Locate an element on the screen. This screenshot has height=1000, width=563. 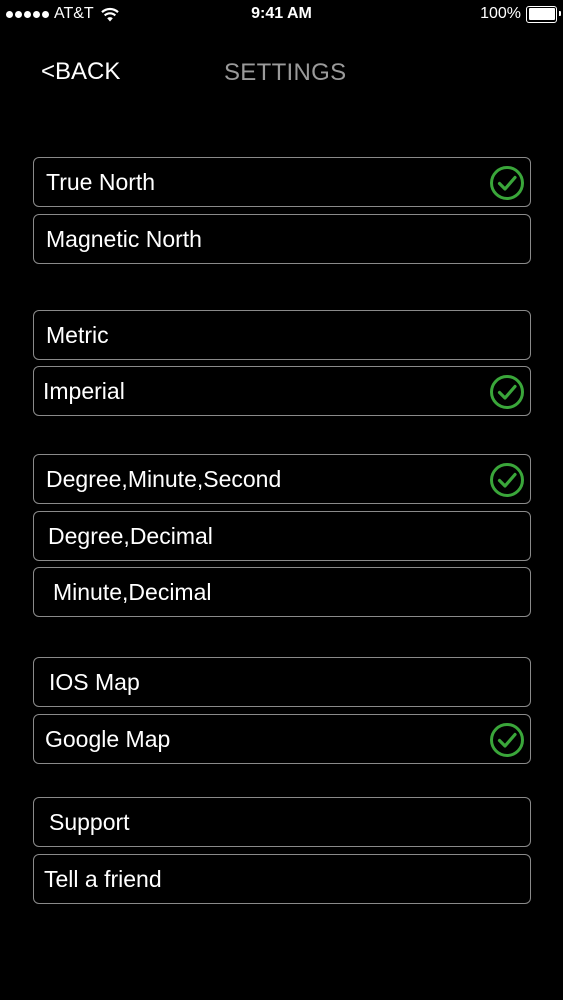
tell-a-friend-button: Tell a friend is located at coordinates (282, 879).